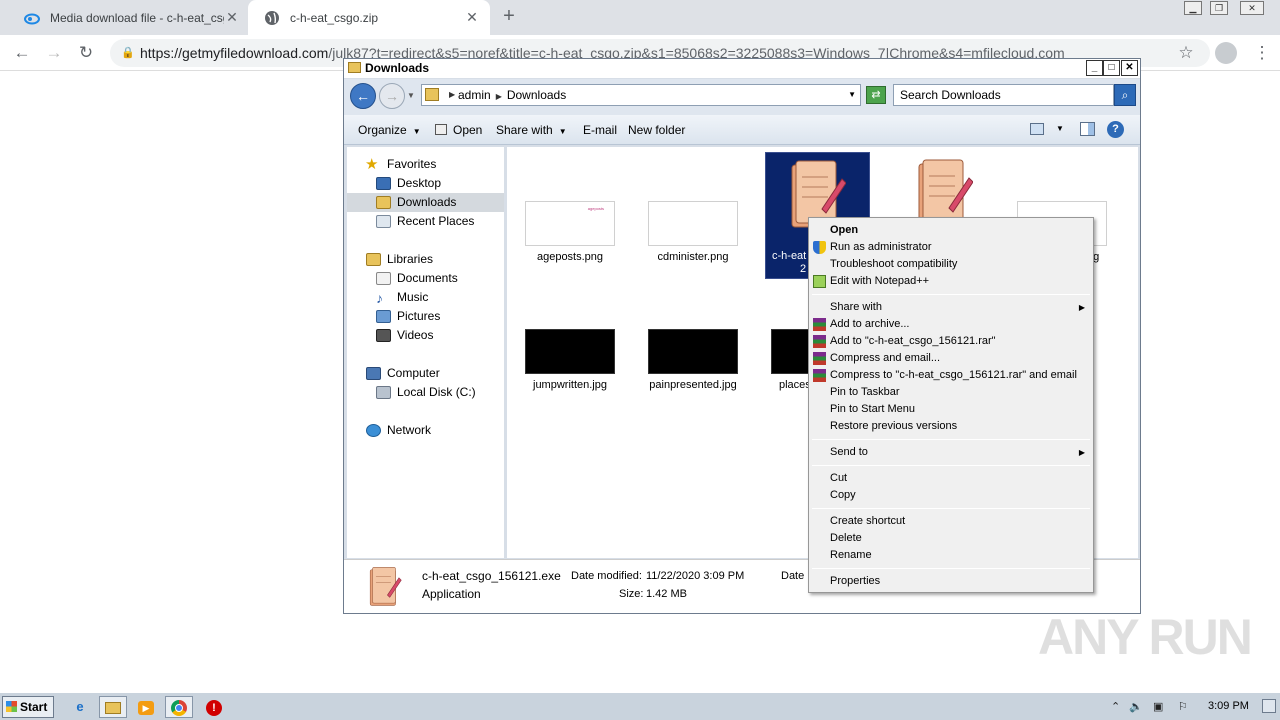  What do you see at coordinates (1262, 53) in the screenshot?
I see `menu-kebab-icon: ⋮` at bounding box center [1262, 53].